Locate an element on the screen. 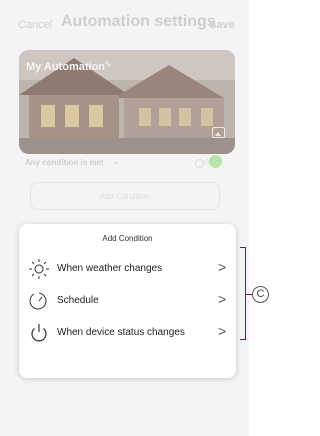 The width and height of the screenshot is (320, 436). page-title: Automation settings is located at coordinates (138, 21).